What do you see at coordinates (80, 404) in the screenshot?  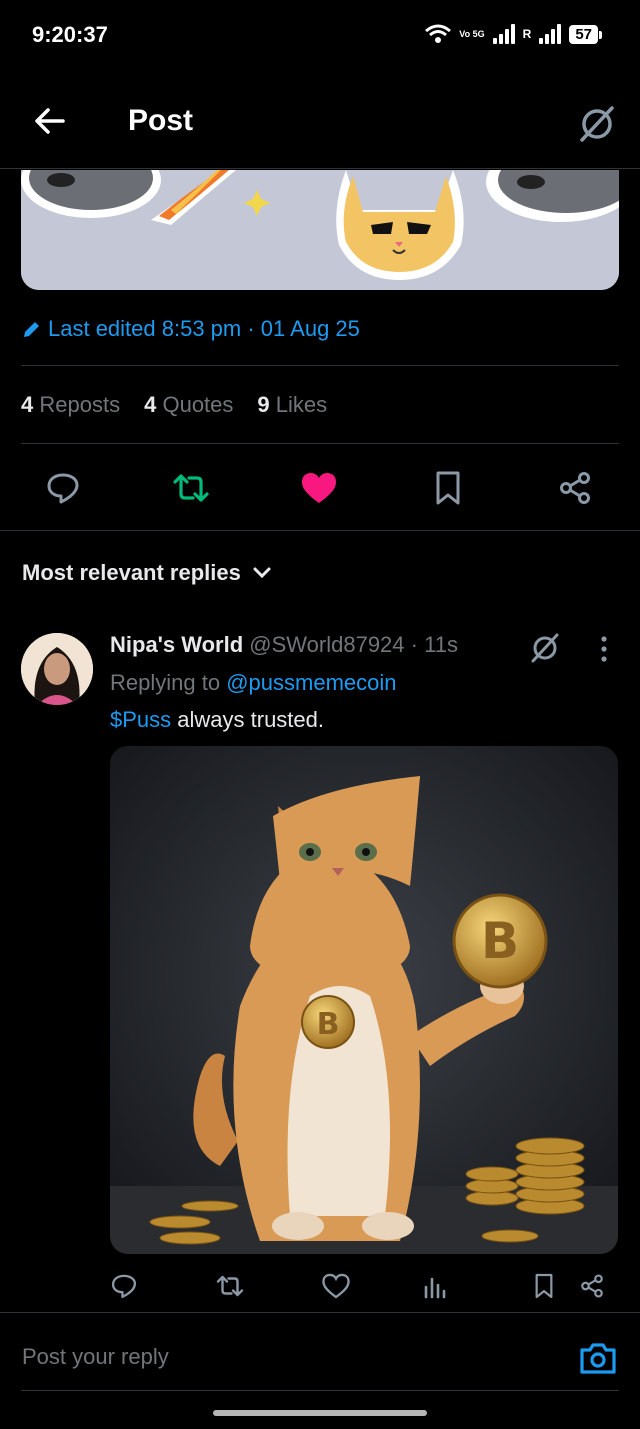 I see `reposts-label: Reposts` at bounding box center [80, 404].